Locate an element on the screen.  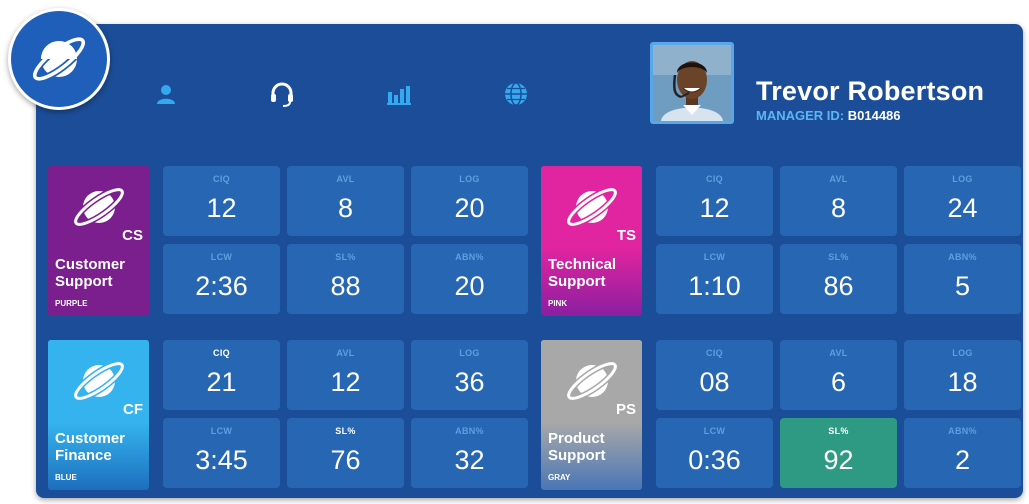
bar-chart-icon is located at coordinates (399, 94).